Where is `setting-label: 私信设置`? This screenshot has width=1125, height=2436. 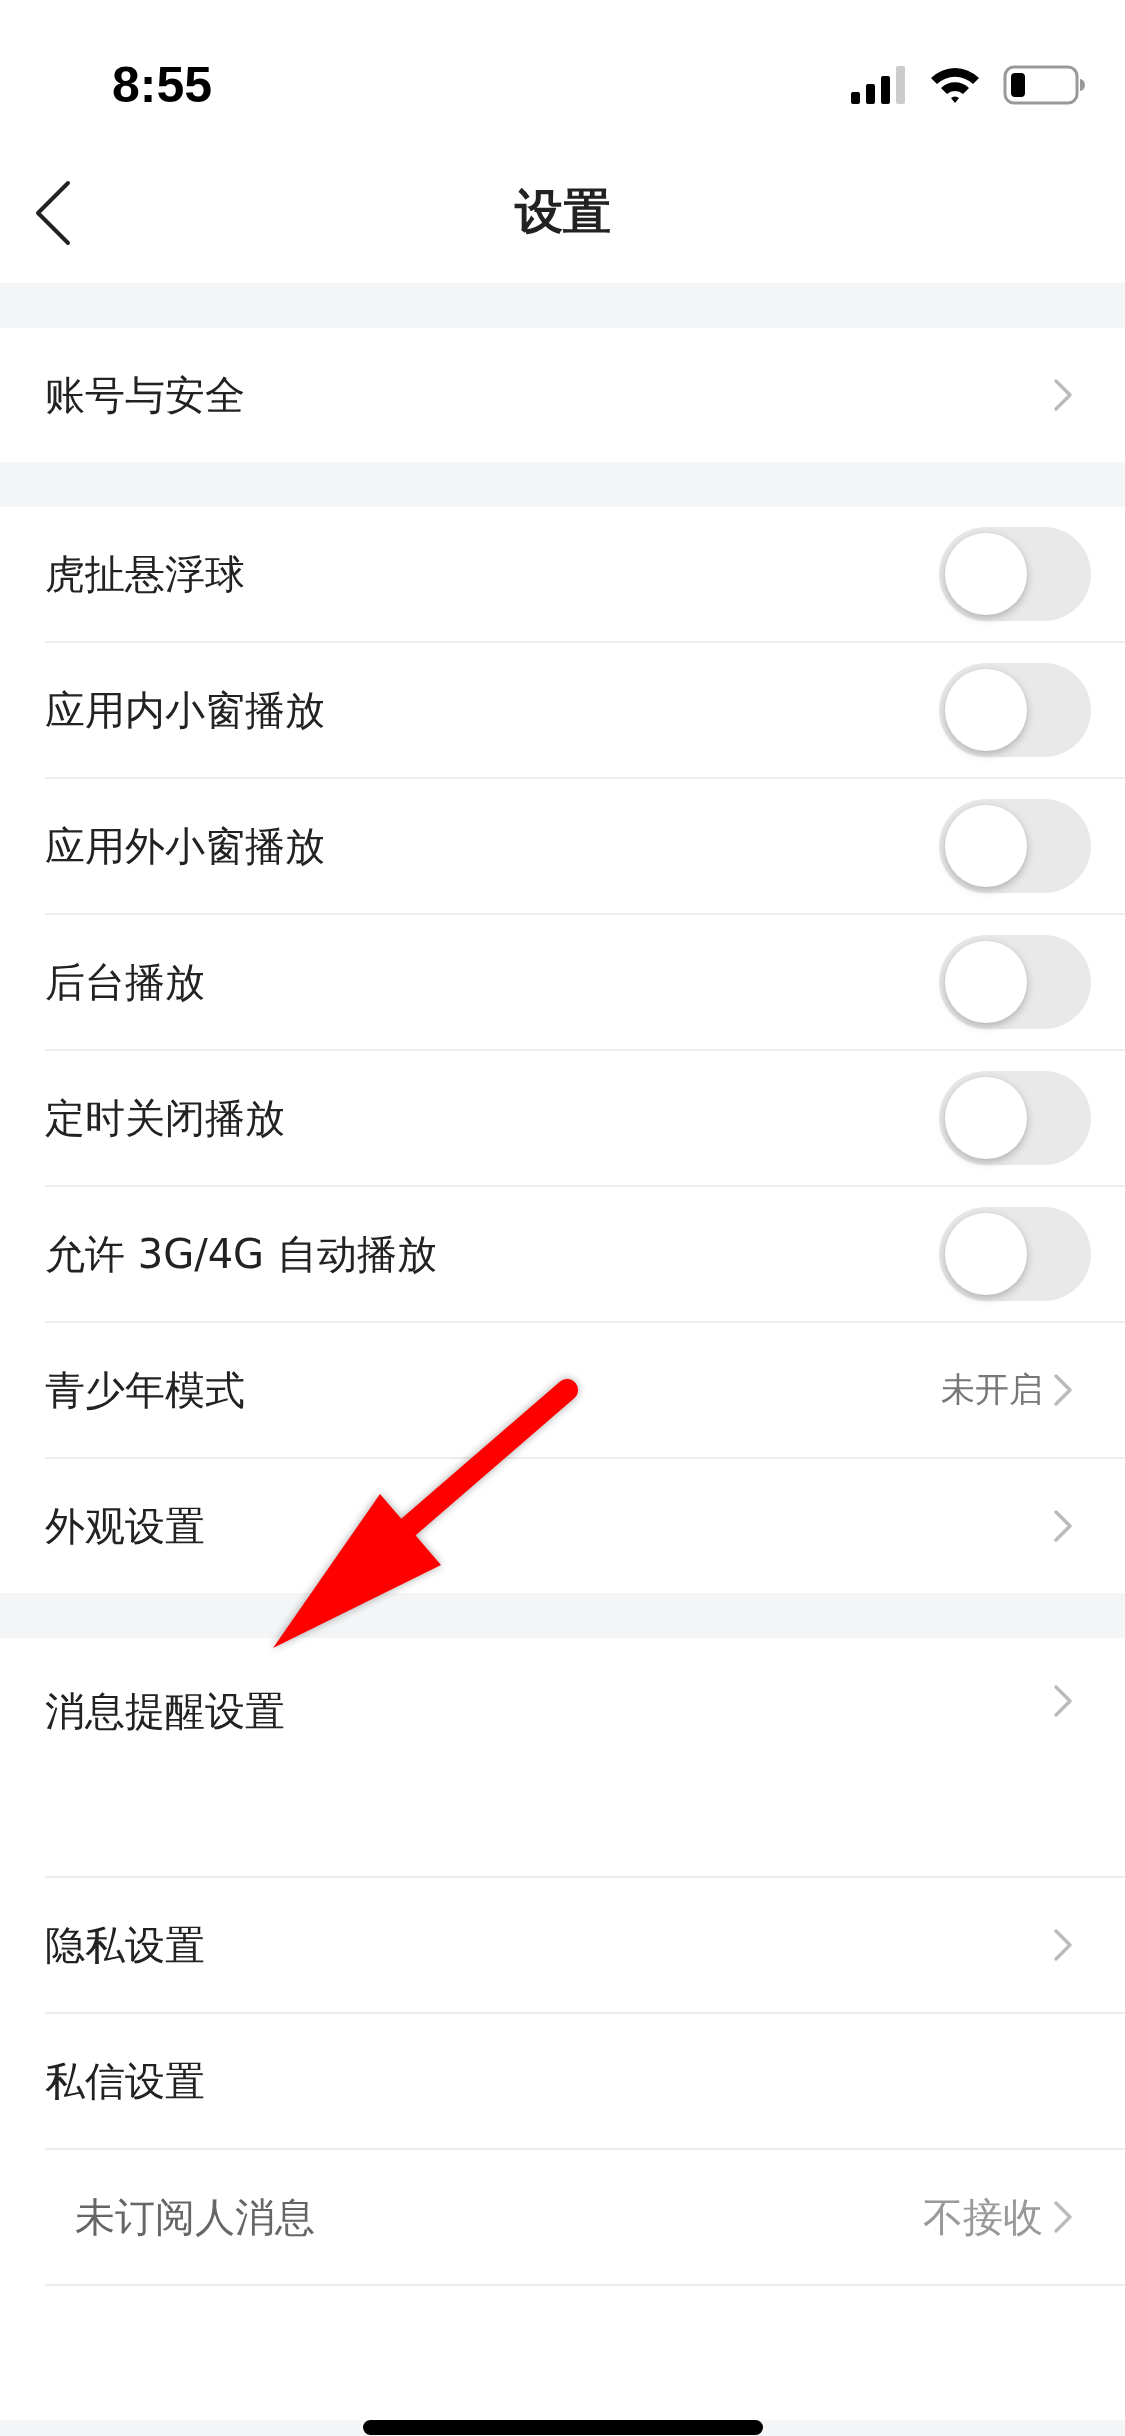 setting-label: 私信设置 is located at coordinates (559, 2081).